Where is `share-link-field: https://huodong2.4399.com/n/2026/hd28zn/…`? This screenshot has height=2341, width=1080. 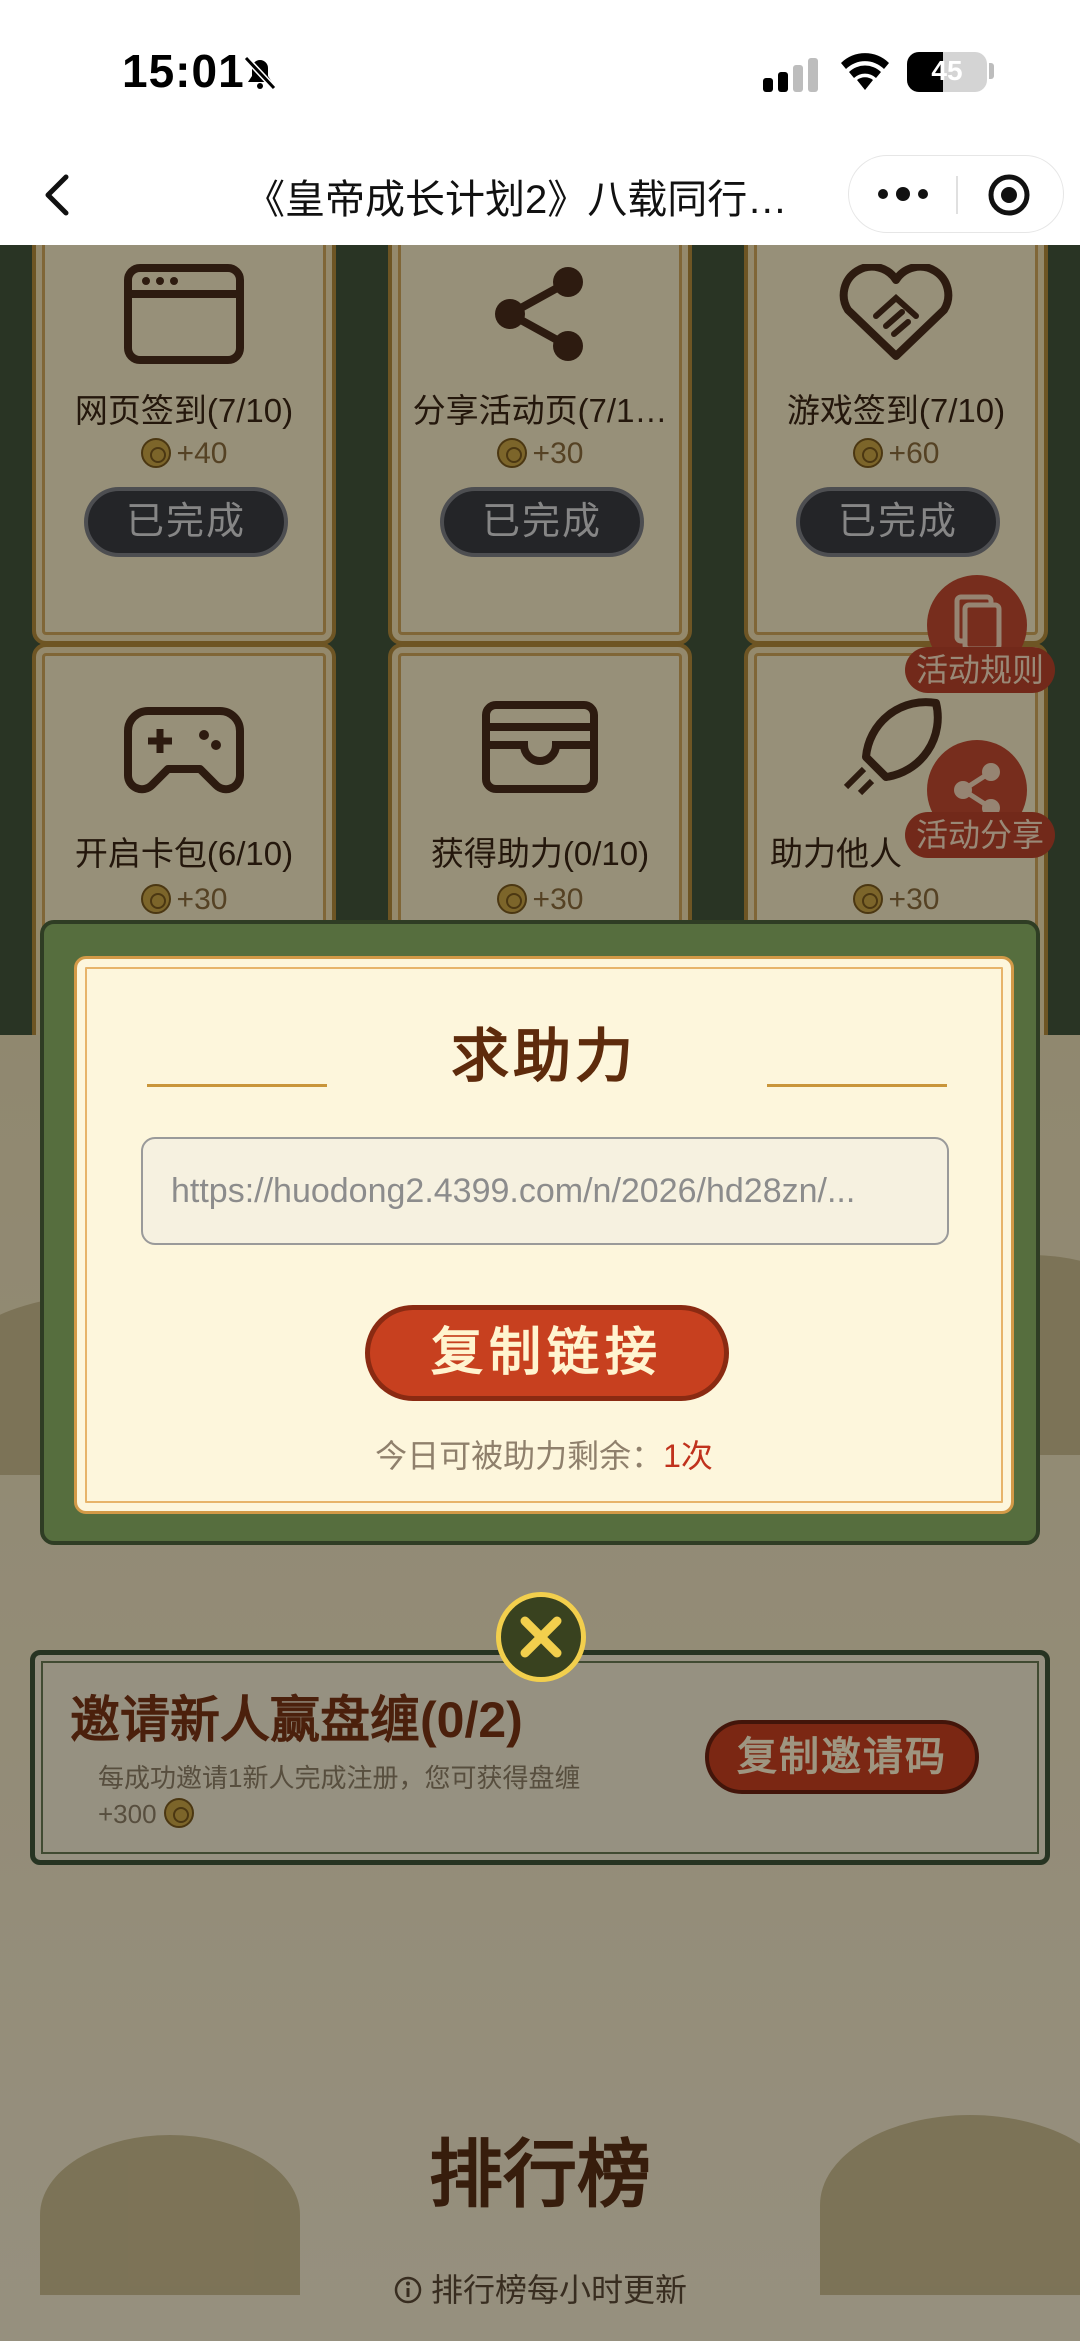 share-link-field: https://huodong2.4399.com/n/2026/hd28zn/… is located at coordinates (545, 1191).